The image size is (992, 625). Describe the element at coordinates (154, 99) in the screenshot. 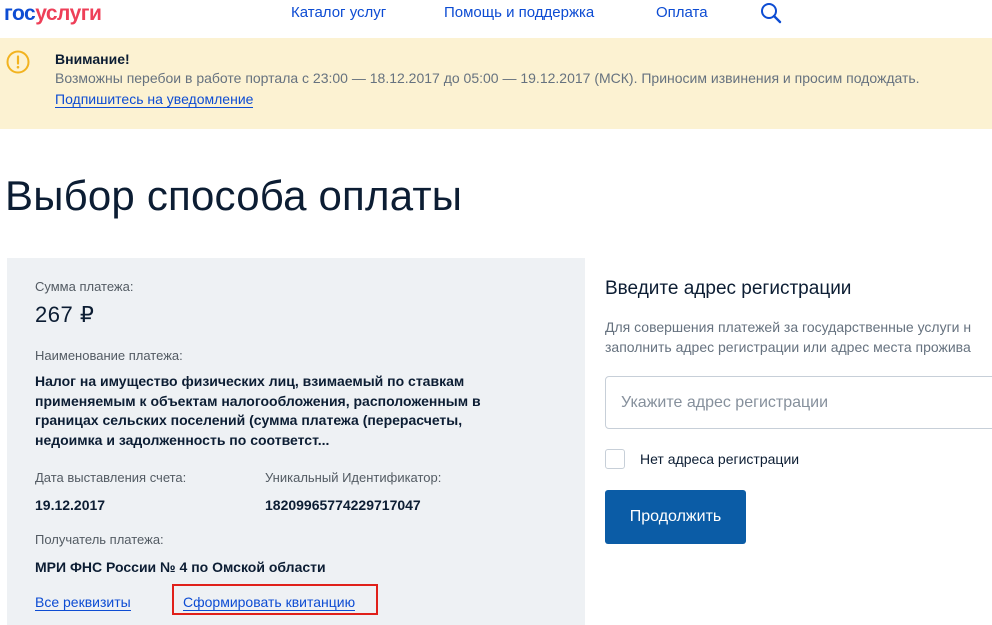

I see `subscribe-link: Подпишитесь на уведомление` at that location.